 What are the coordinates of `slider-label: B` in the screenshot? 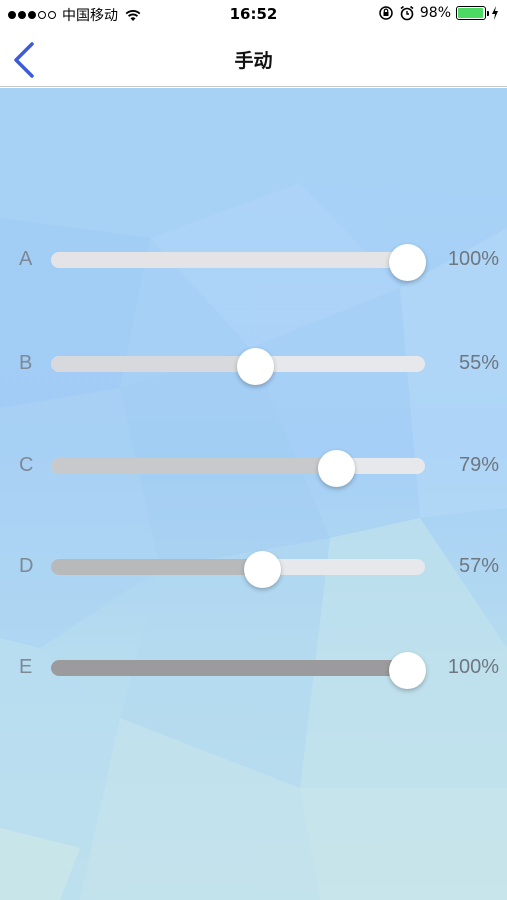 It's located at (26, 363).